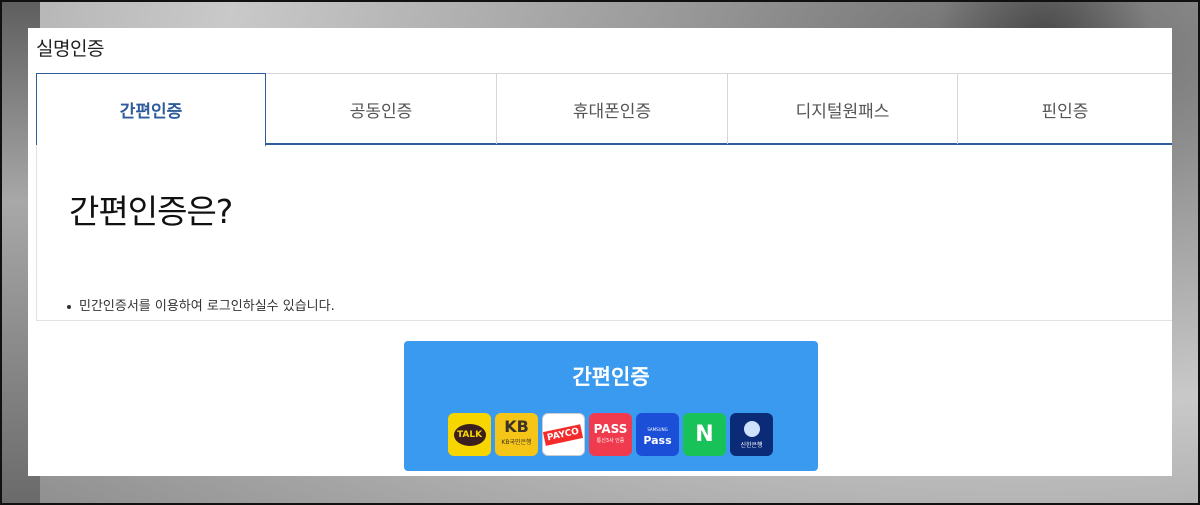 The width and height of the screenshot is (1200, 505). What do you see at coordinates (751, 428) in the screenshot?
I see `shinhan-emblem` at bounding box center [751, 428].